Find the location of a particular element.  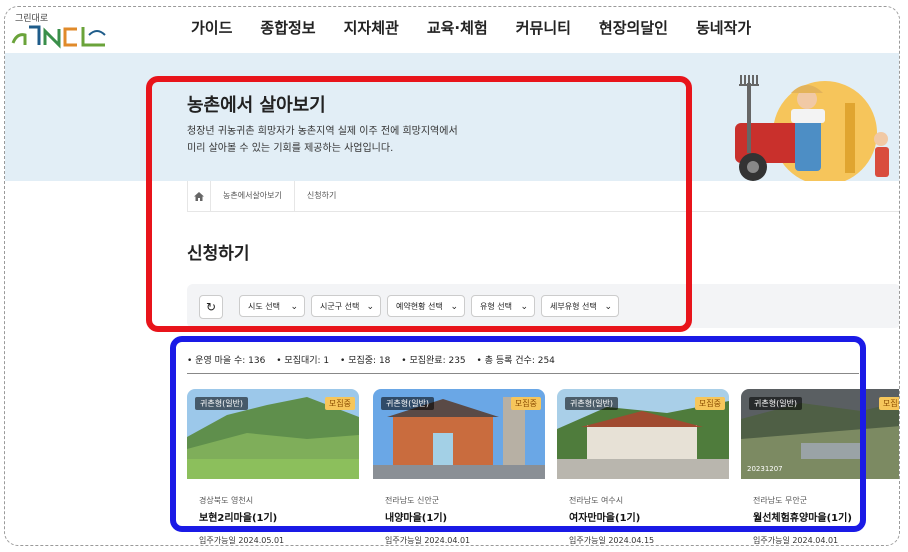

nav-education: 교육·체험 is located at coordinates (457, 27).